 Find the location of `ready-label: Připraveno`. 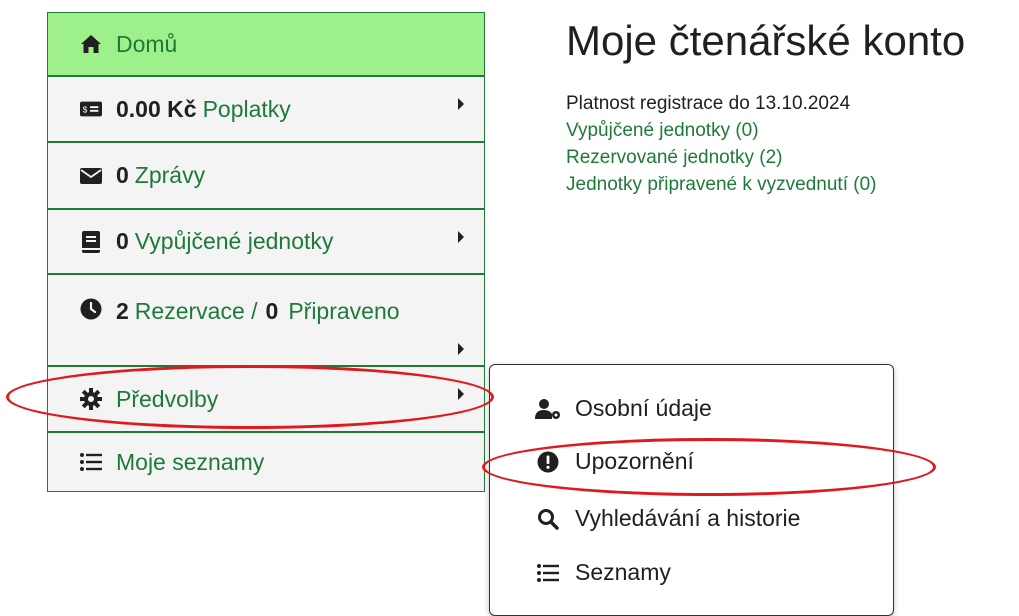

ready-label: Připraveno is located at coordinates (344, 311).